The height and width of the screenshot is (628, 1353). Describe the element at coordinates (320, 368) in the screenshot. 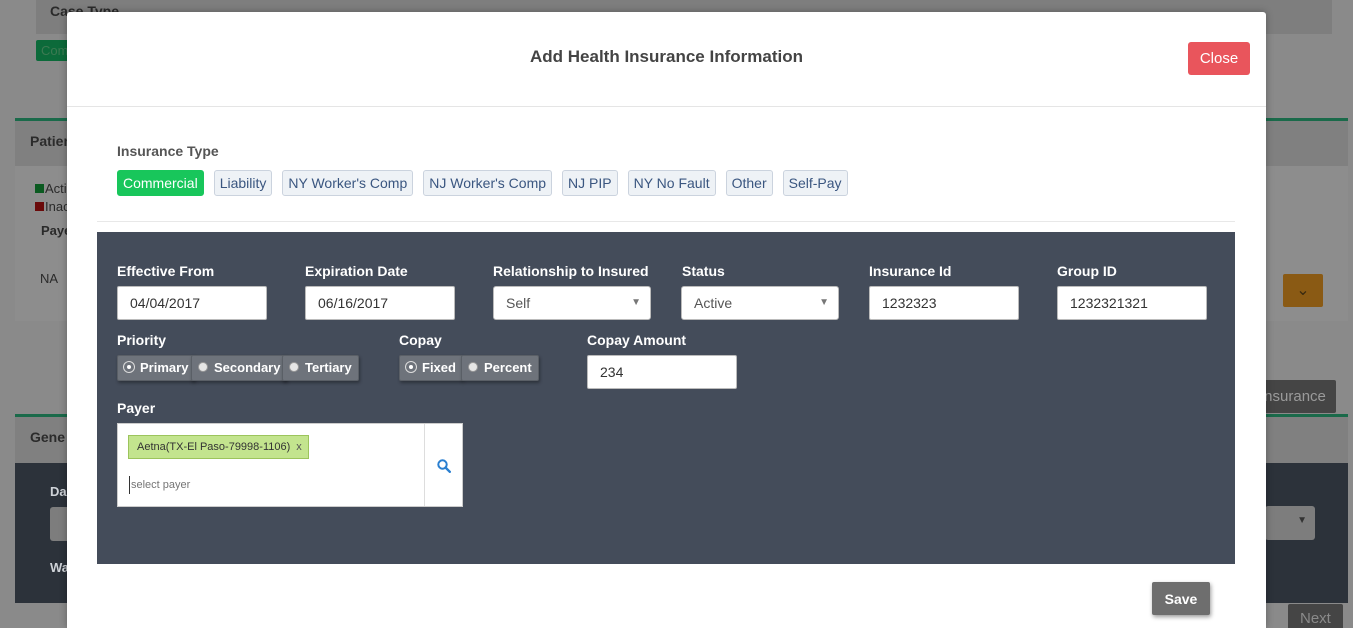

I see `priority-tertiary-radio: Tertiary` at that location.